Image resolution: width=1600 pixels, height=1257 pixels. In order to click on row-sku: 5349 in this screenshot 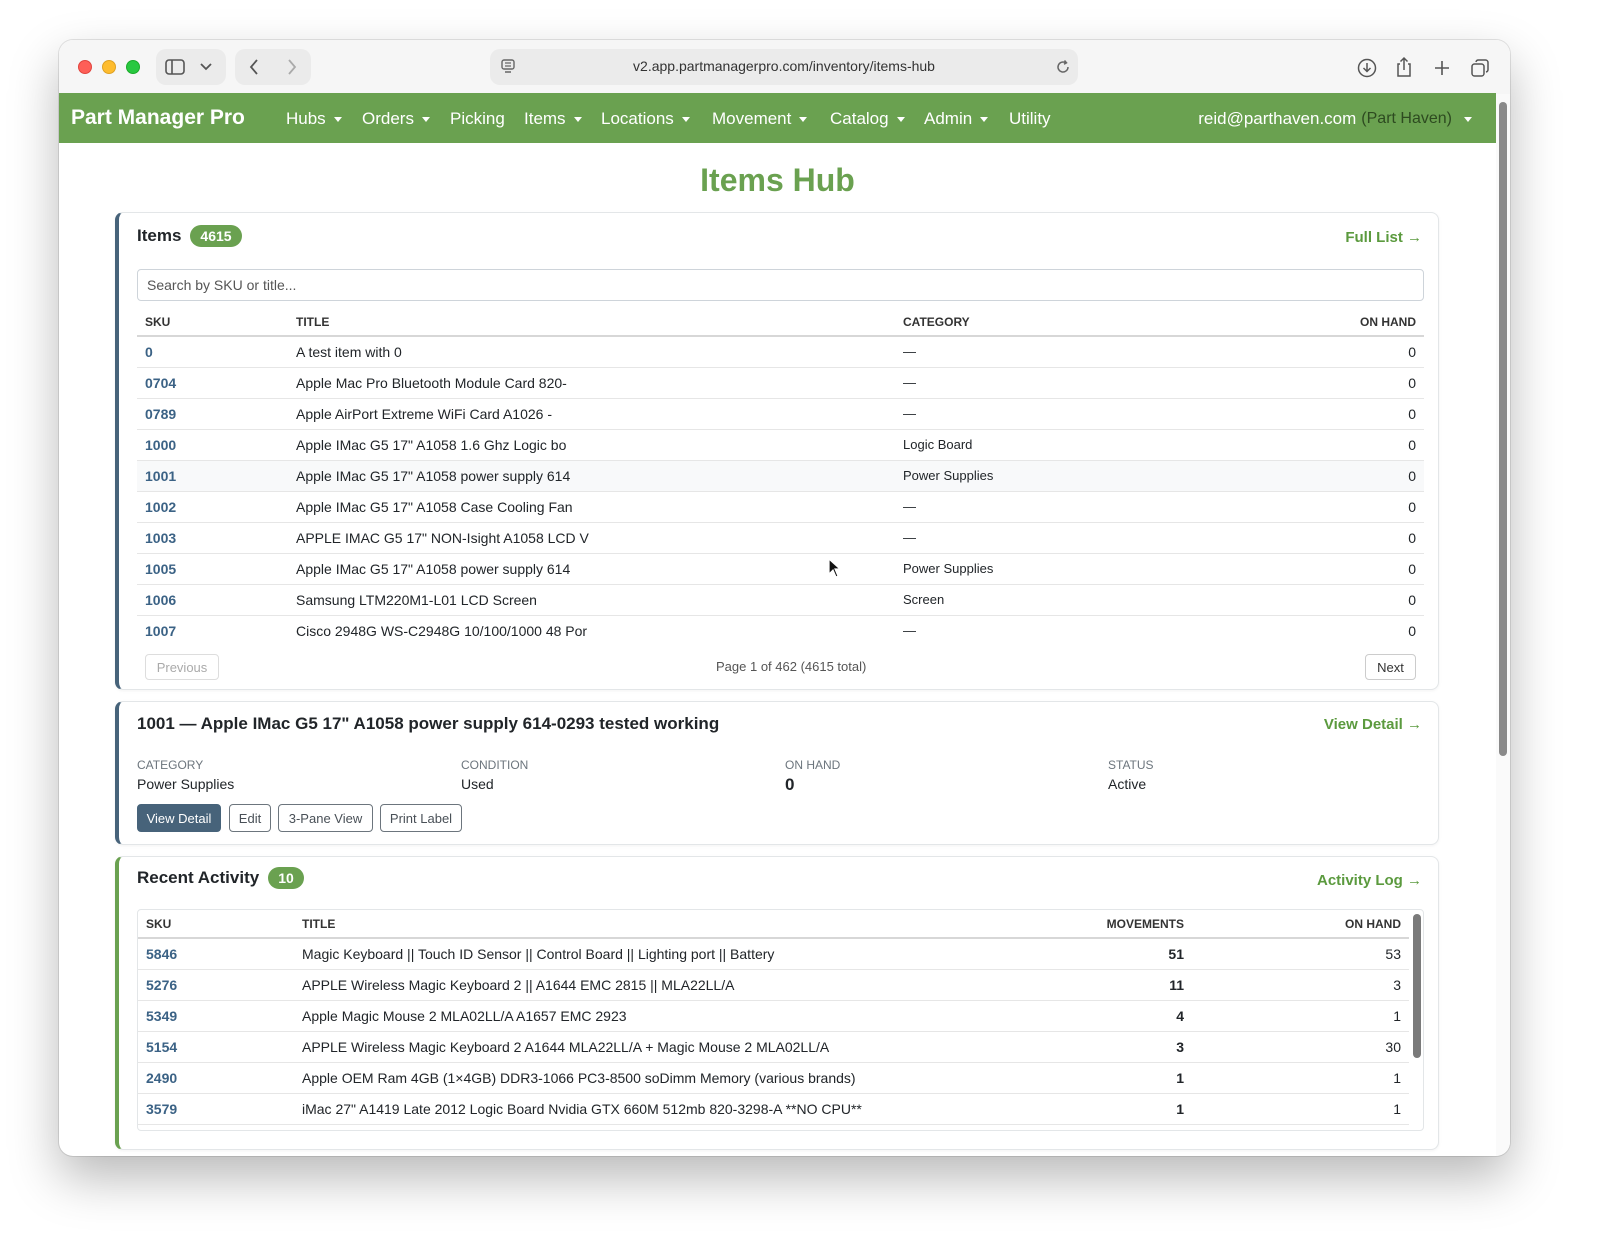, I will do `click(216, 1016)`.